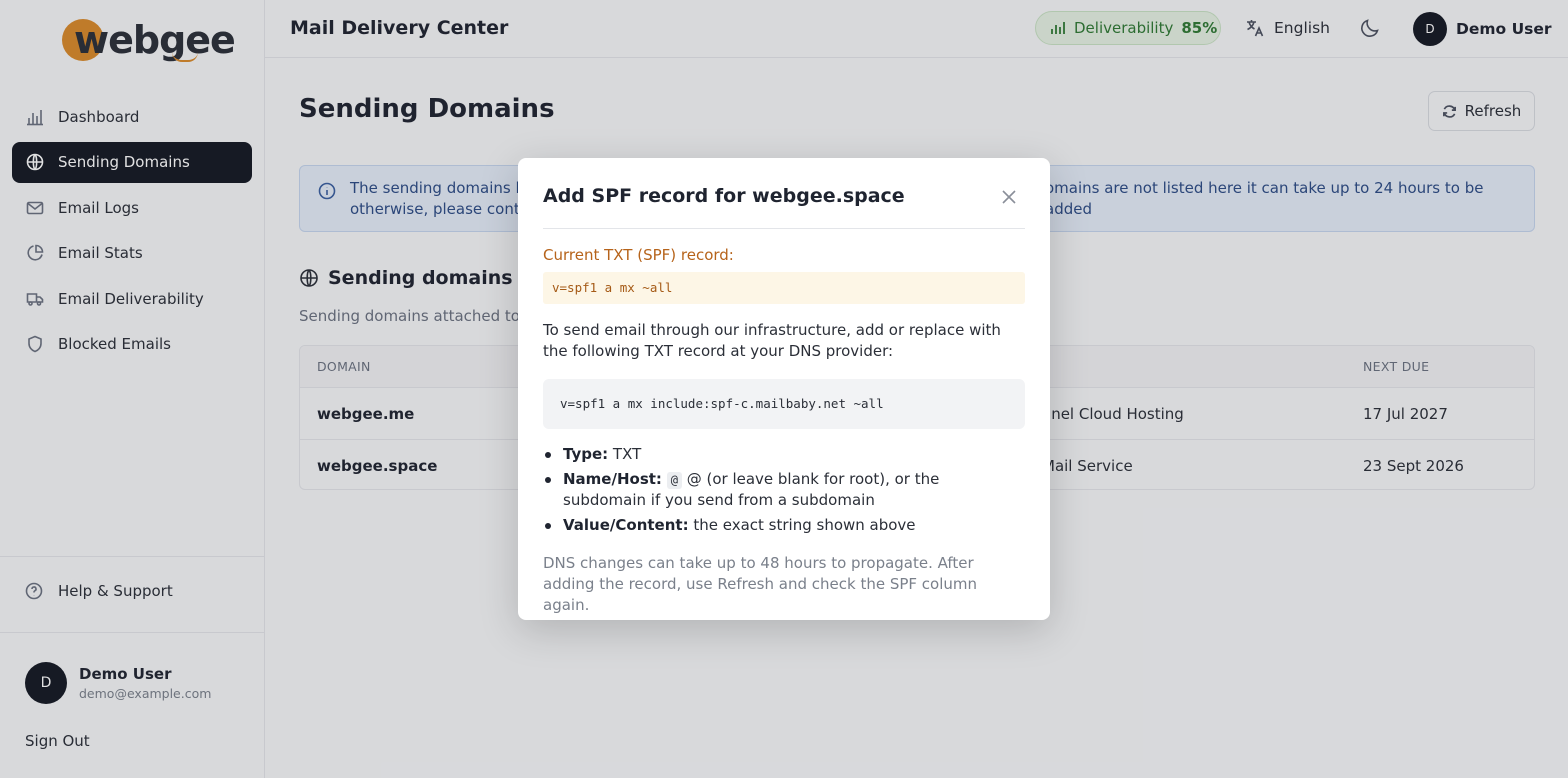  What do you see at coordinates (612, 479) in the screenshot?
I see `detail-label: Name/Host:` at bounding box center [612, 479].